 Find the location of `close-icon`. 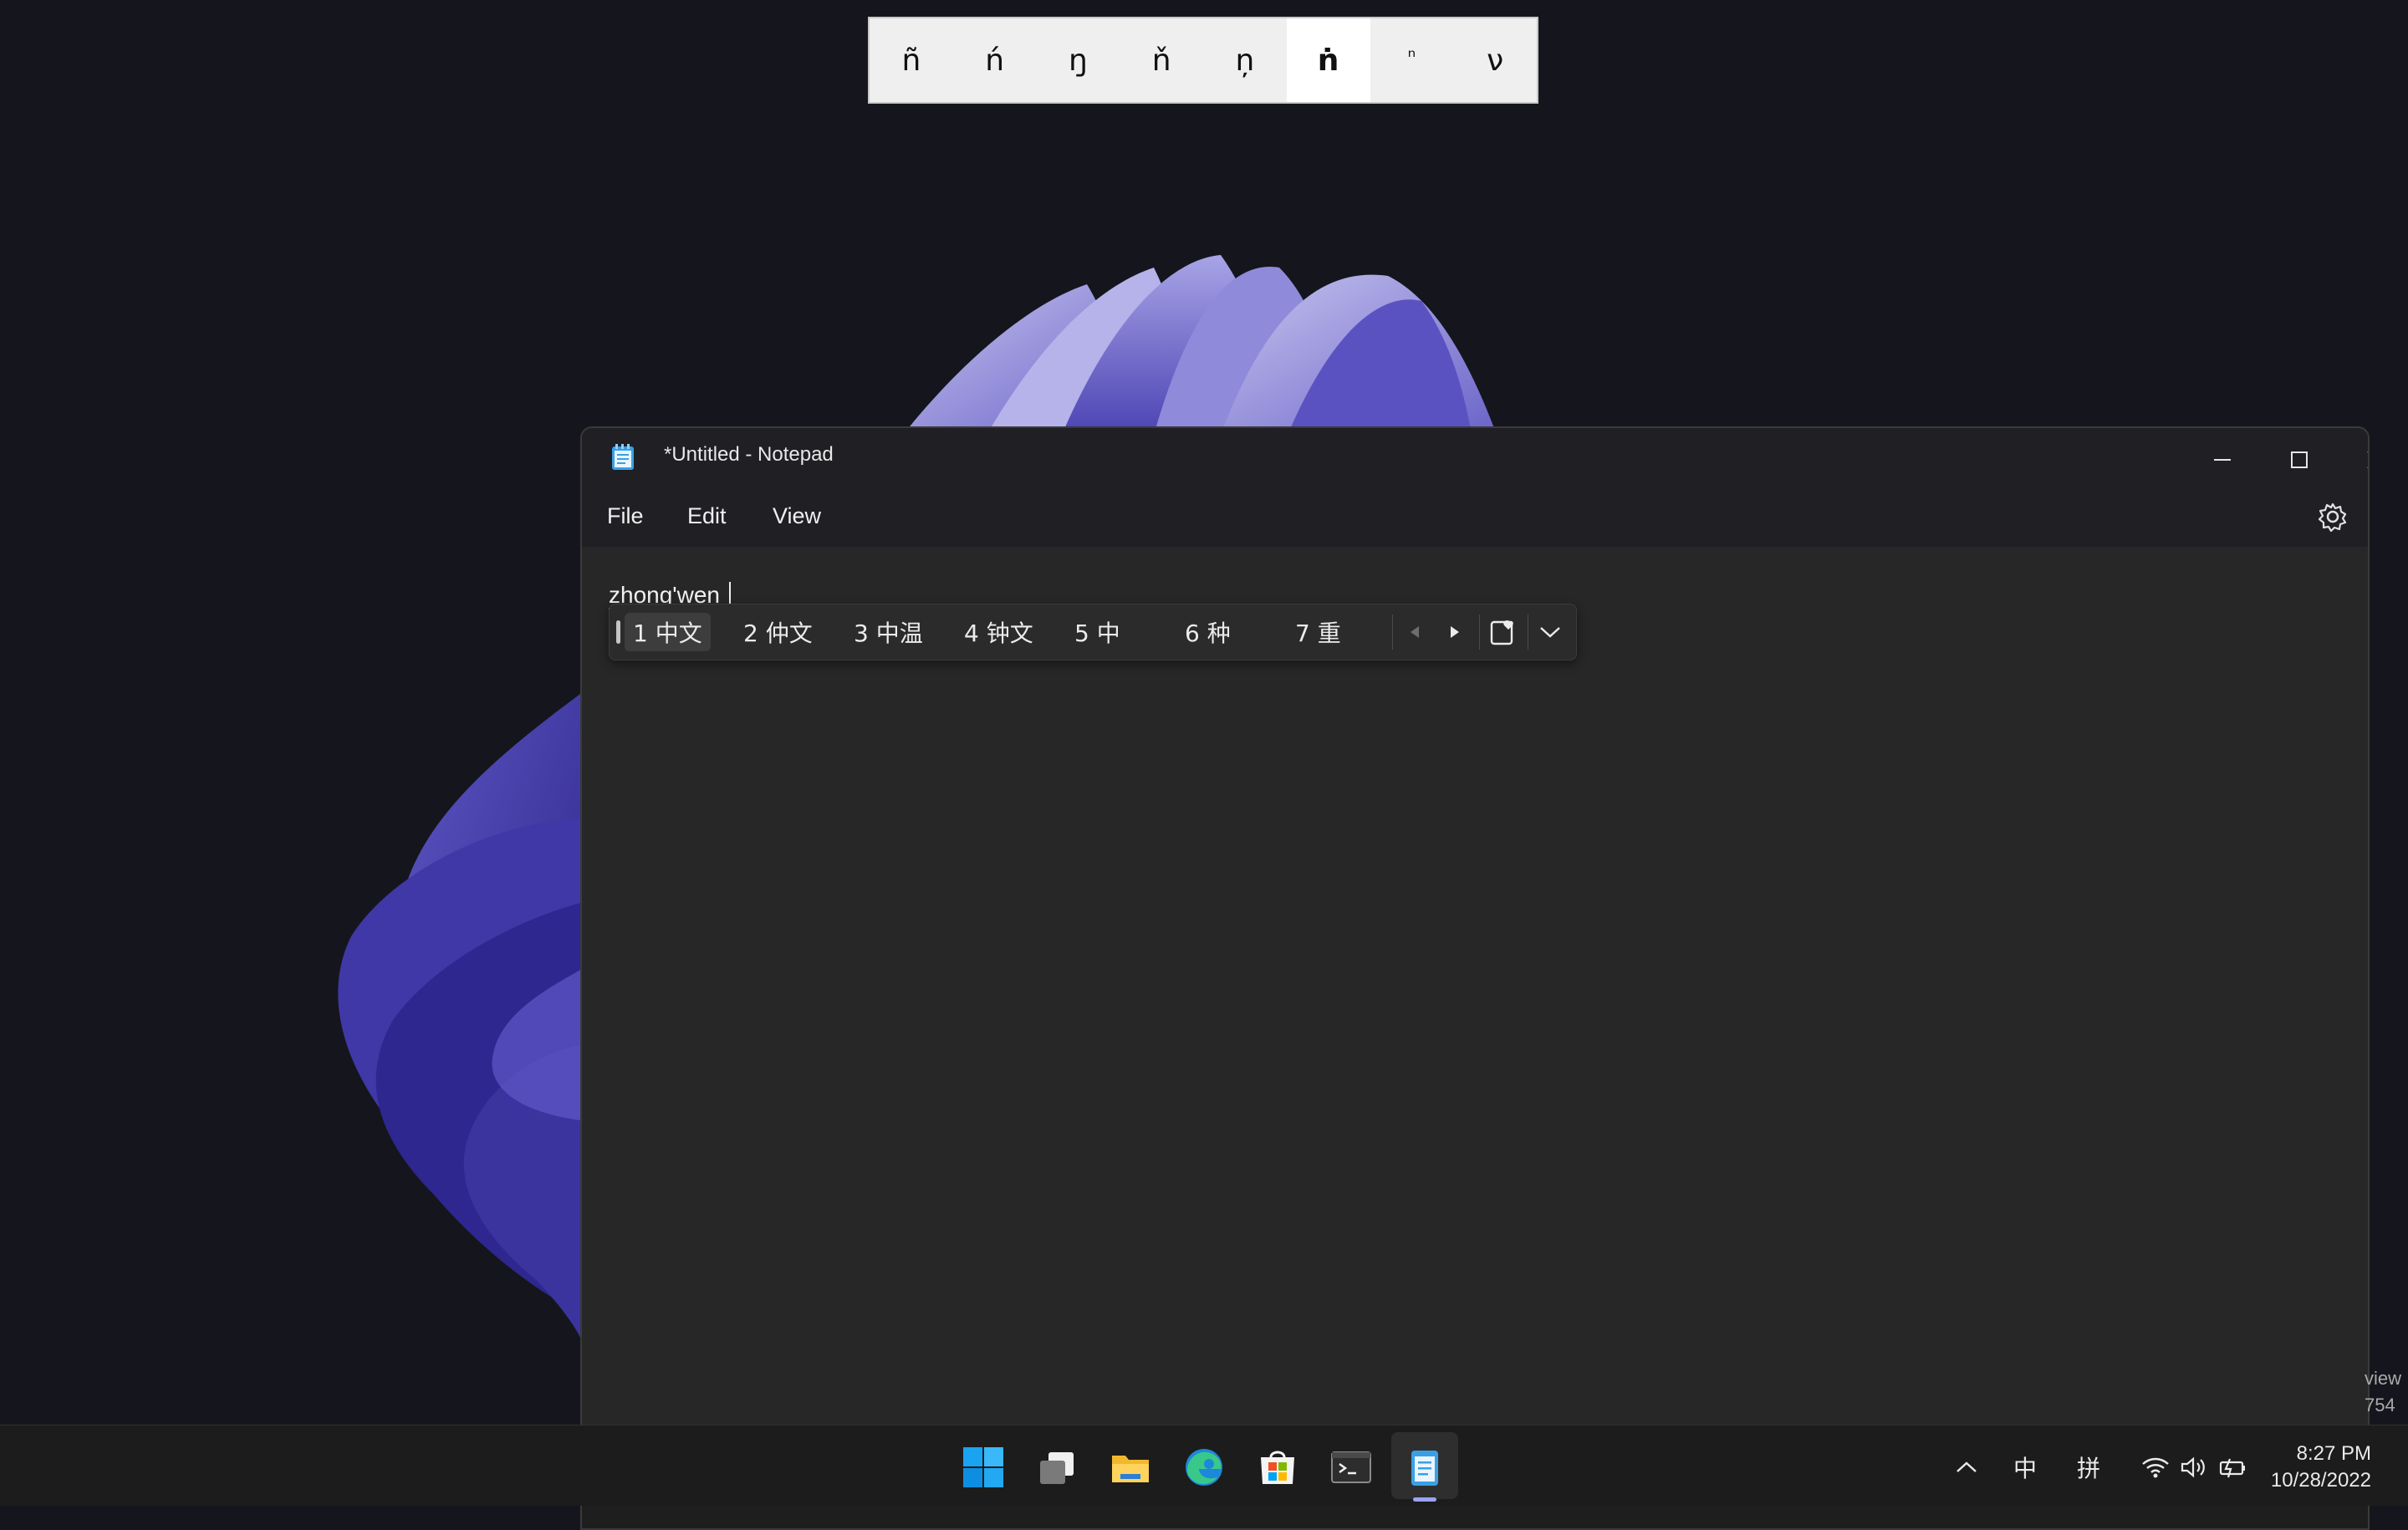

close-icon is located at coordinates (2367, 460).